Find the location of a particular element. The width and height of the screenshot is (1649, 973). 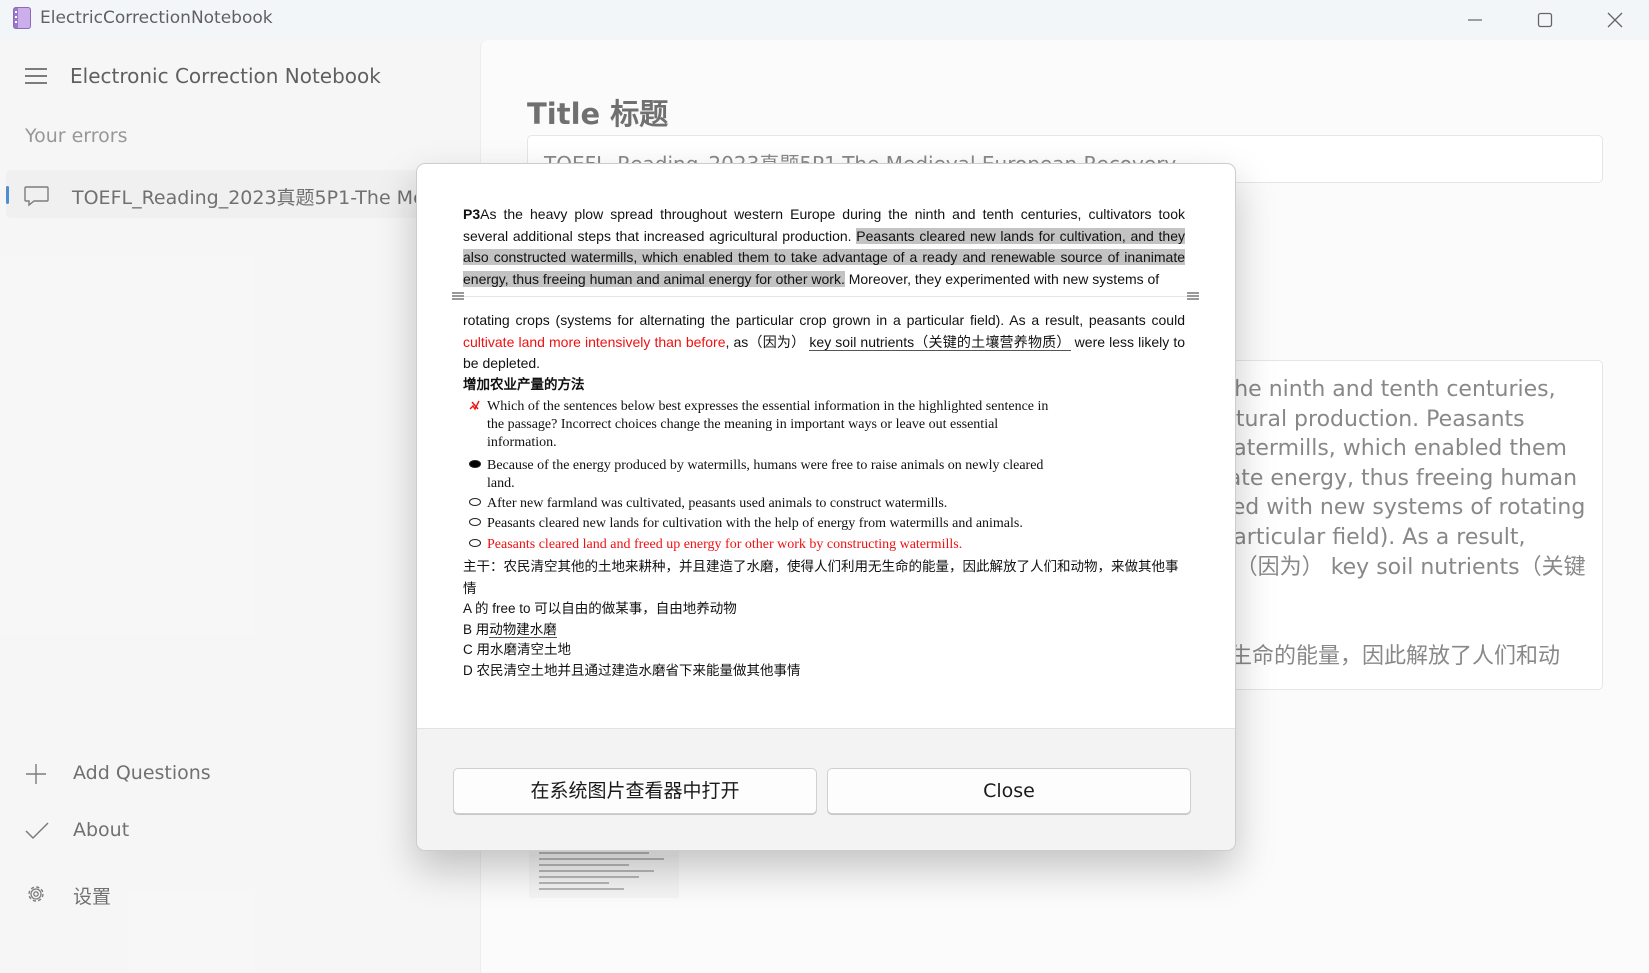

analysis-text: B 用 is located at coordinates (476, 629).